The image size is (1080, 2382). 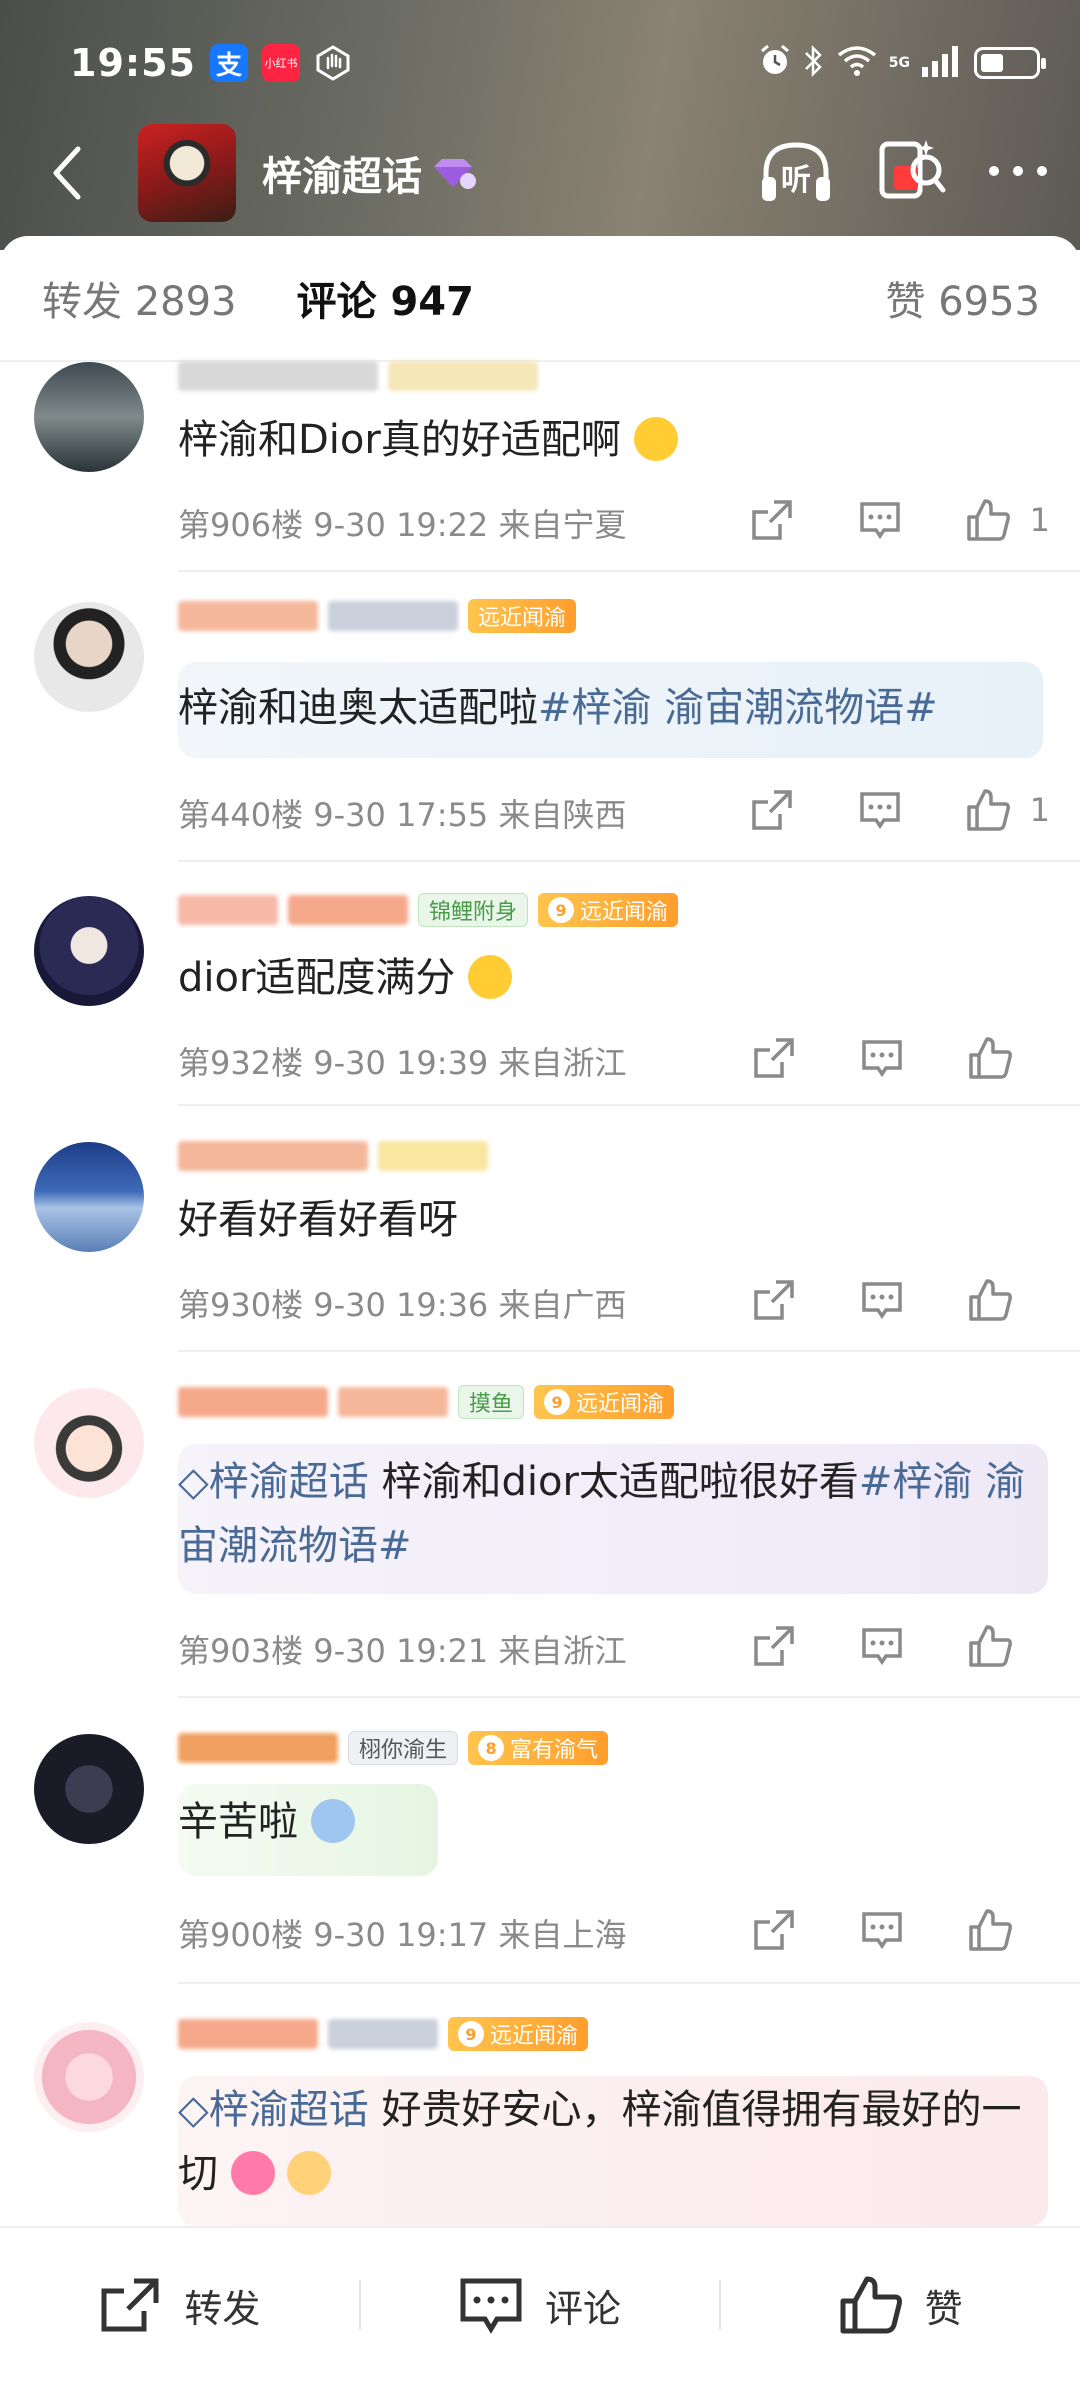 What do you see at coordinates (333, 63) in the screenshot?
I see `hand-icon` at bounding box center [333, 63].